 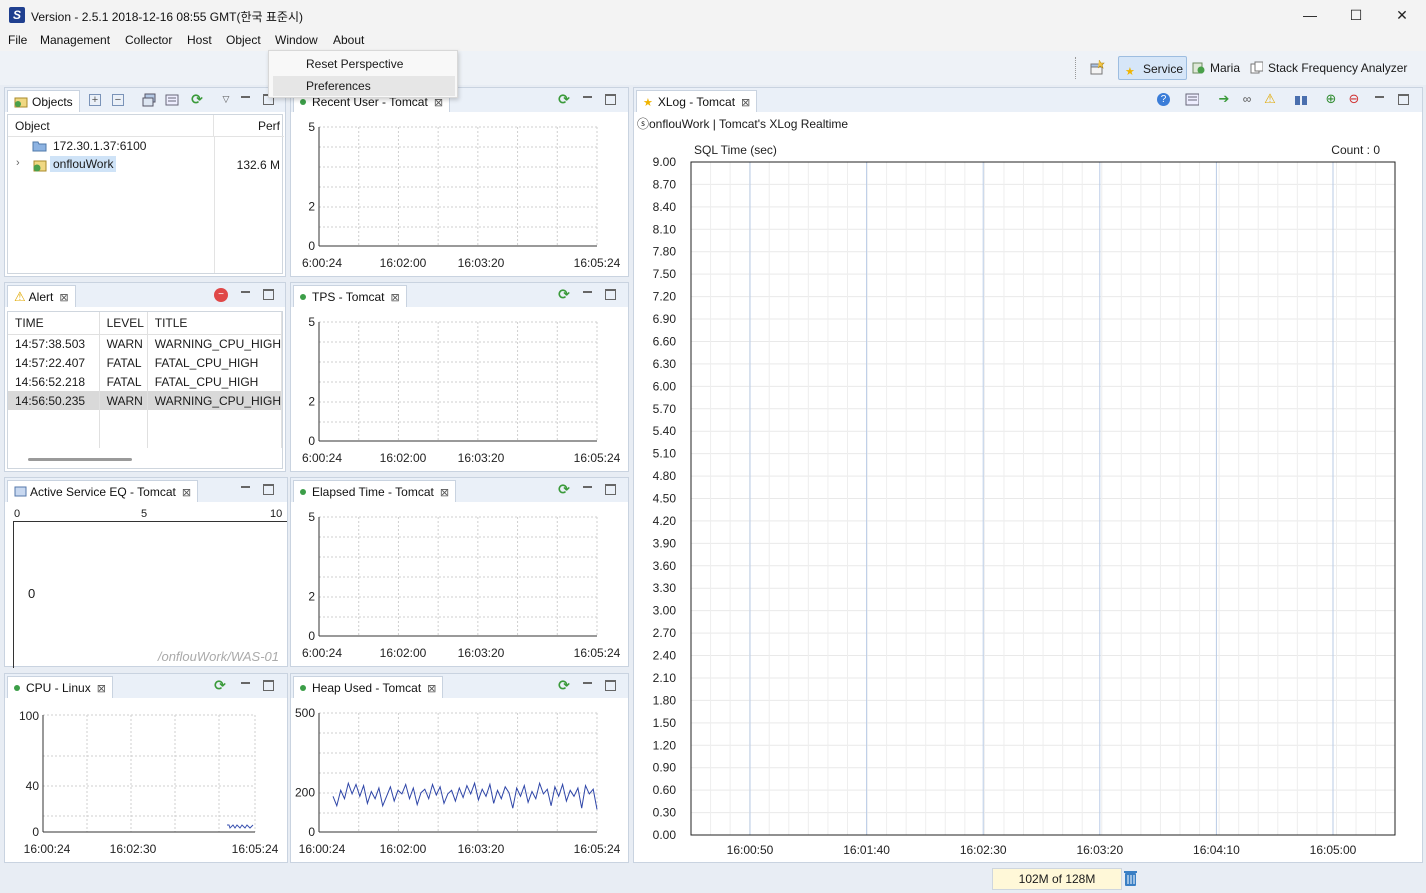 What do you see at coordinates (1130, 878) in the screenshot?
I see `garbage-collect-icon` at bounding box center [1130, 878].